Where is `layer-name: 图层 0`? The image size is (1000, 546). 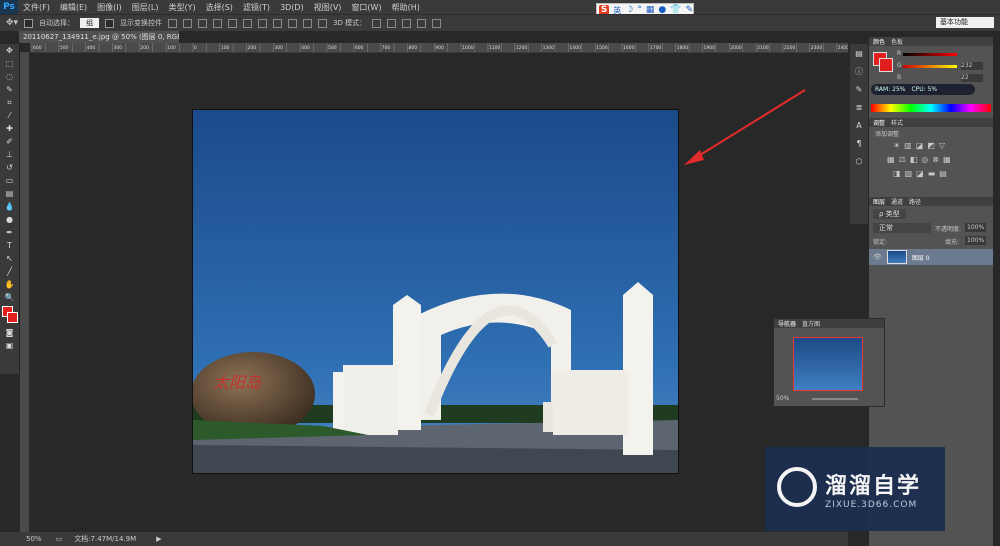
layer-name: 图层 0 is located at coordinates (921, 257).